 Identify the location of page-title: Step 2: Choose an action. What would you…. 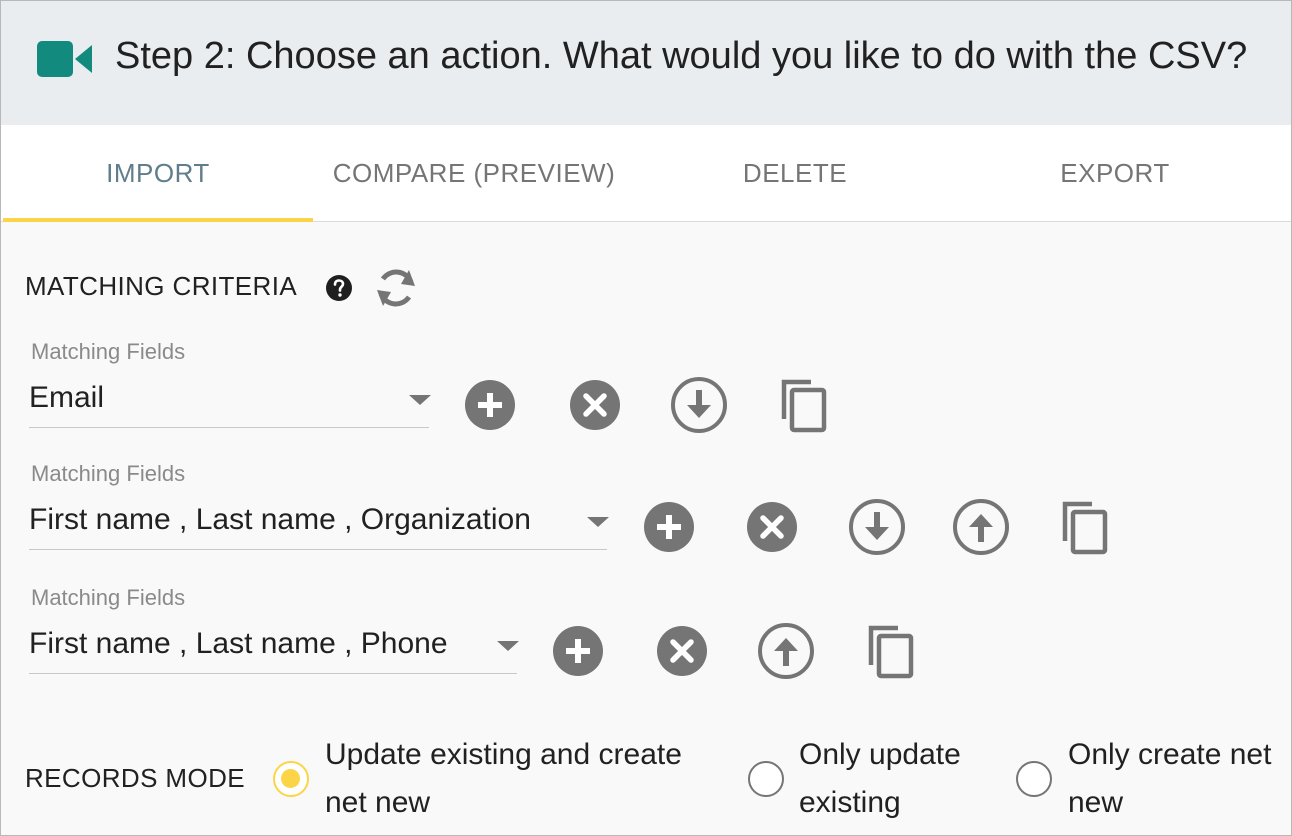
(681, 56).